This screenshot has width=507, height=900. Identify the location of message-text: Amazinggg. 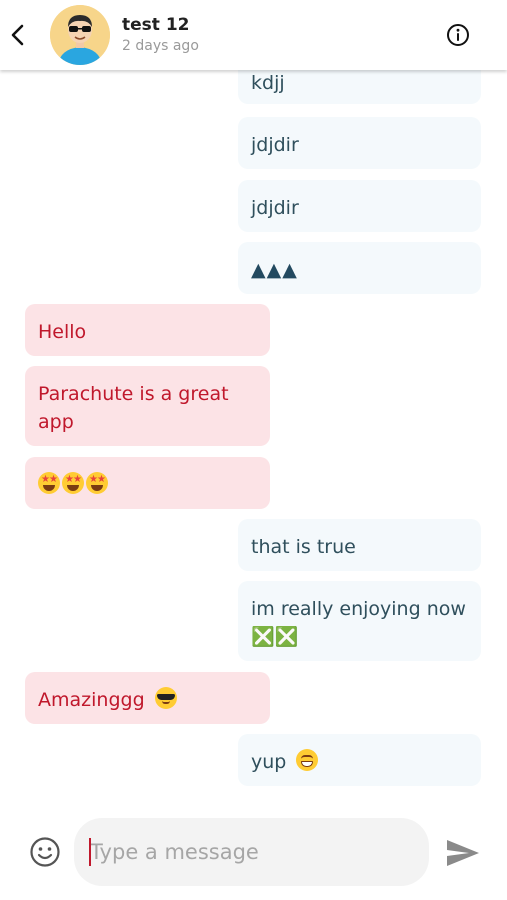
(91, 700).